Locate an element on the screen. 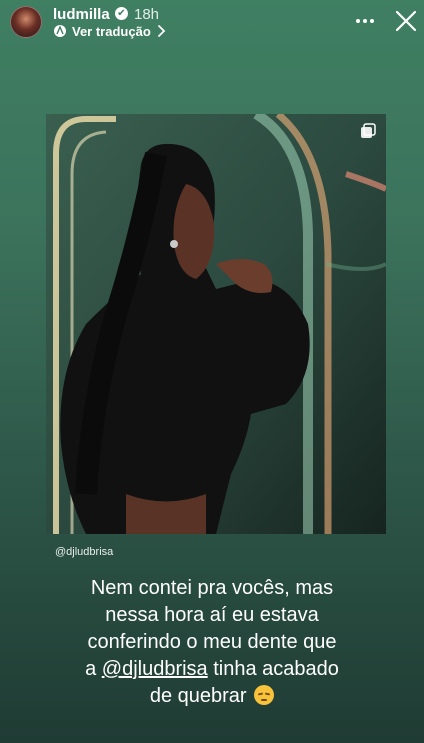 The image size is (424, 743). verified-badge-icon: ✔ is located at coordinates (121, 13).